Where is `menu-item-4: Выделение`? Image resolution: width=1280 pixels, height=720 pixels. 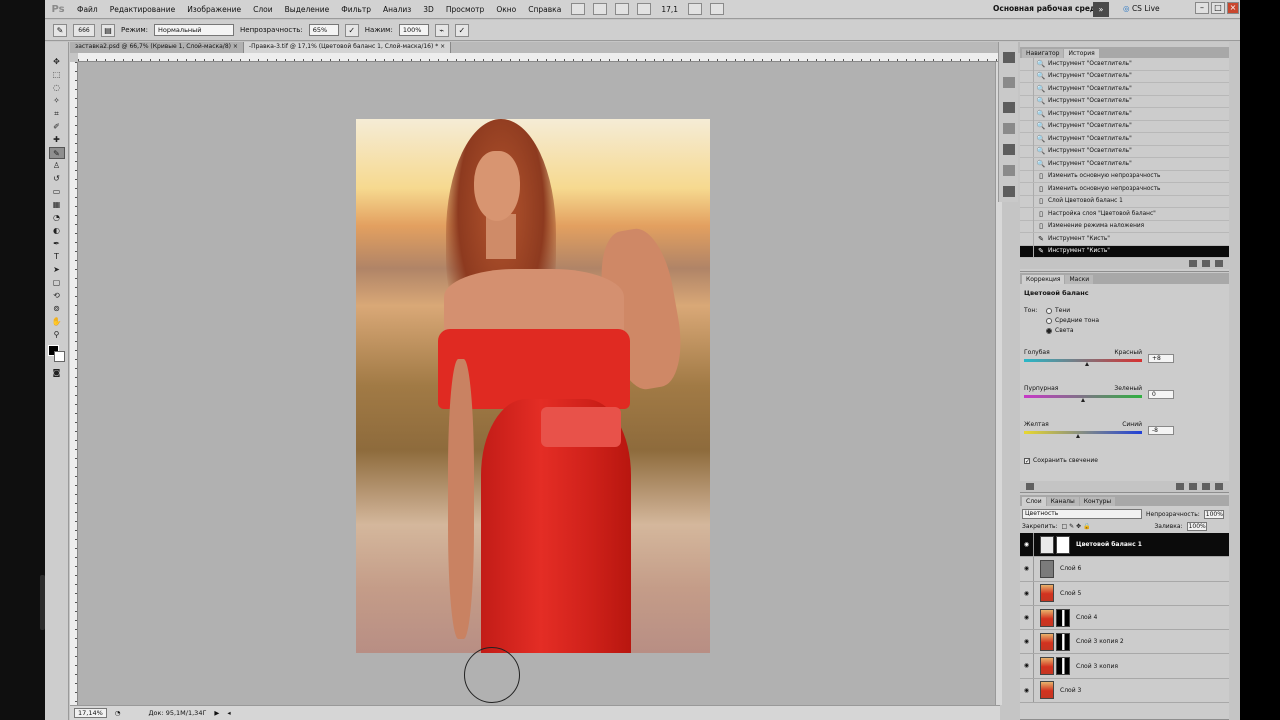
menu-item-4: Выделение is located at coordinates (307, 9).